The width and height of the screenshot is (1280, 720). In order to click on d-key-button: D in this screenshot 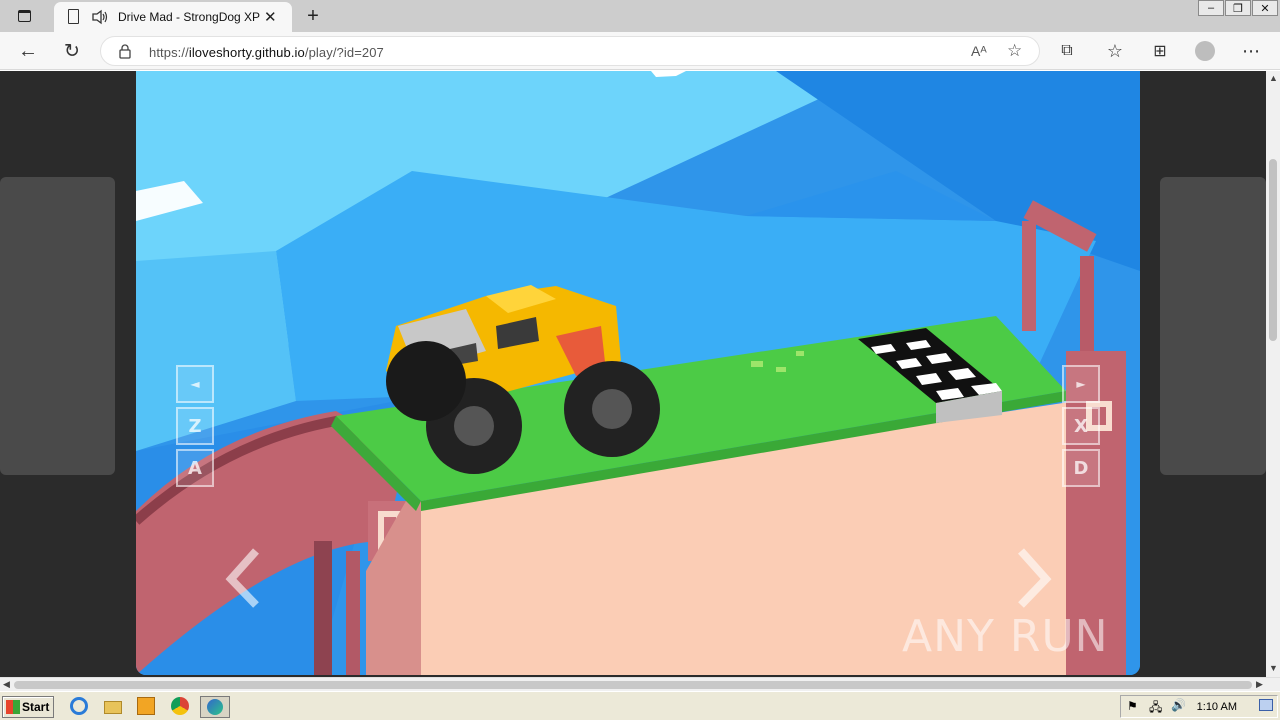, I will do `click(1081, 468)`.